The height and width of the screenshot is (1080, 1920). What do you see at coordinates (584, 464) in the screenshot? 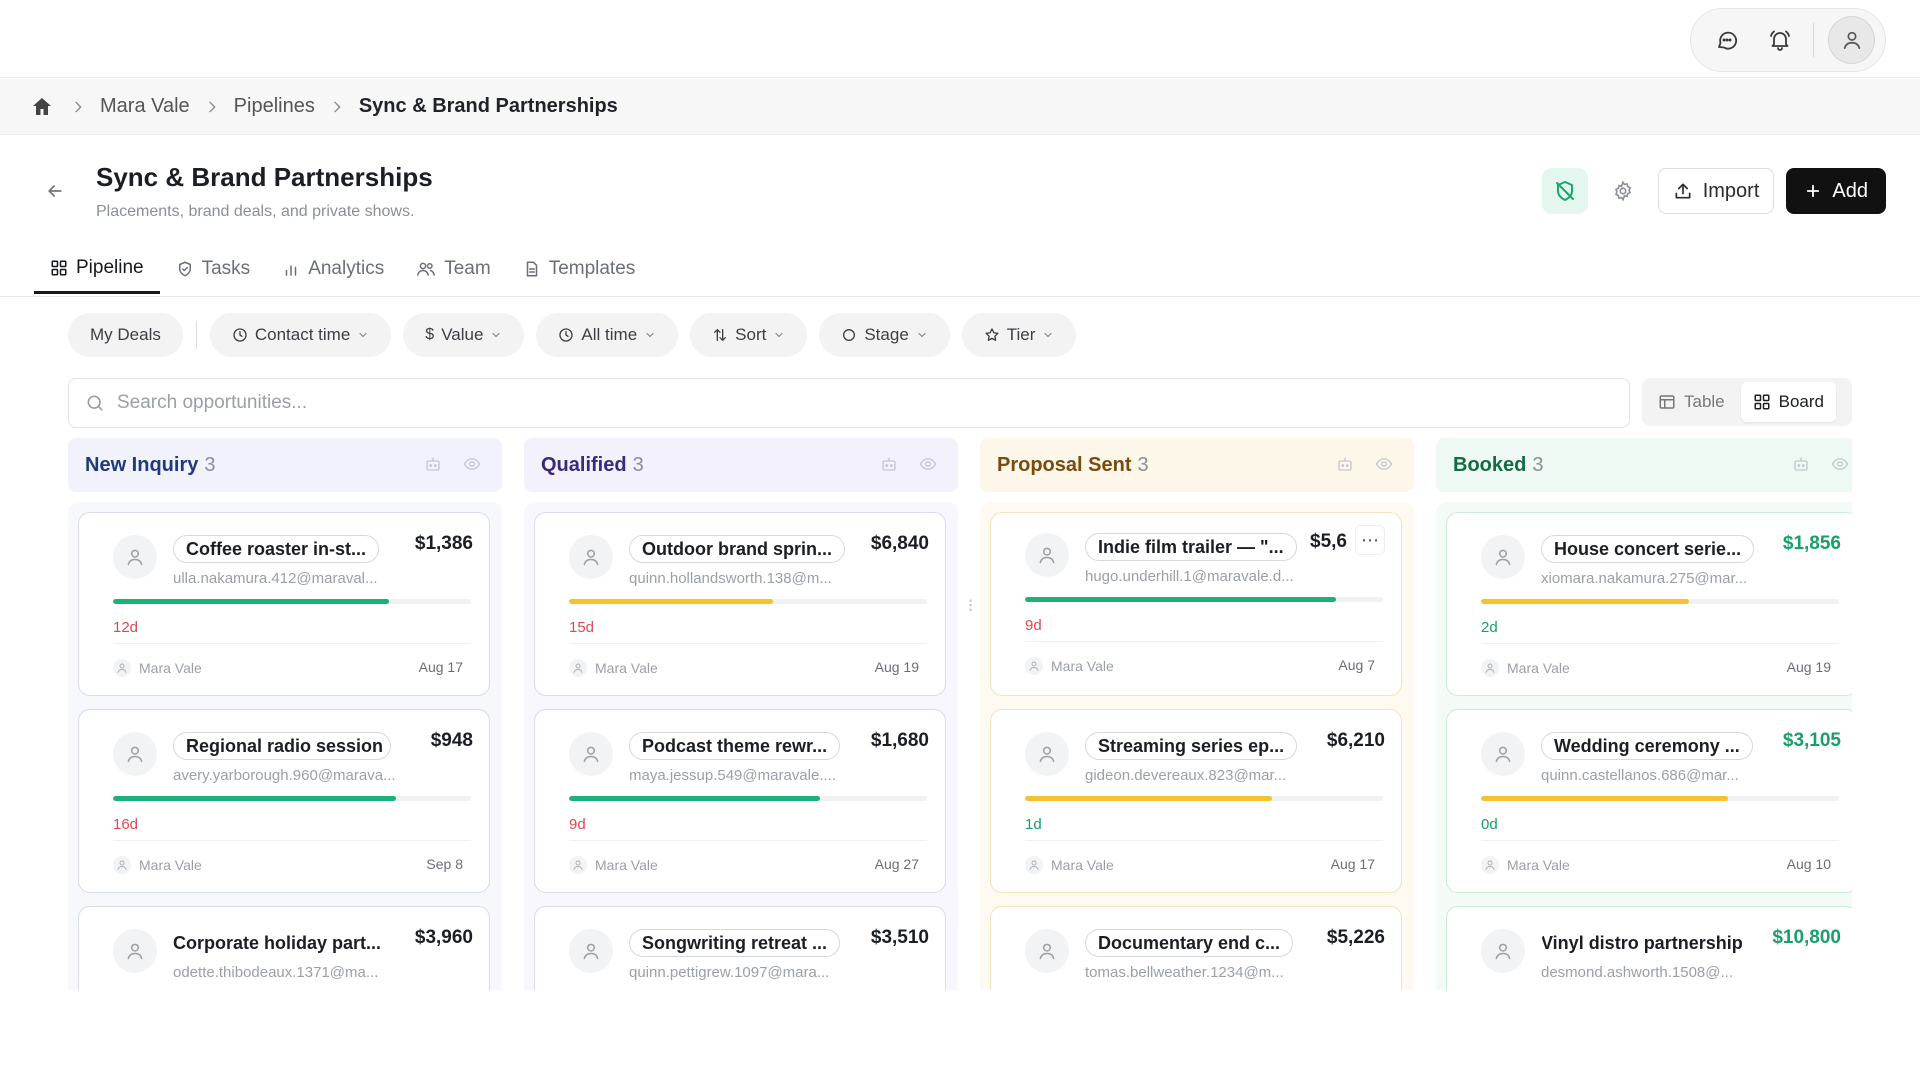
I see `column-title: Qualified` at bounding box center [584, 464].